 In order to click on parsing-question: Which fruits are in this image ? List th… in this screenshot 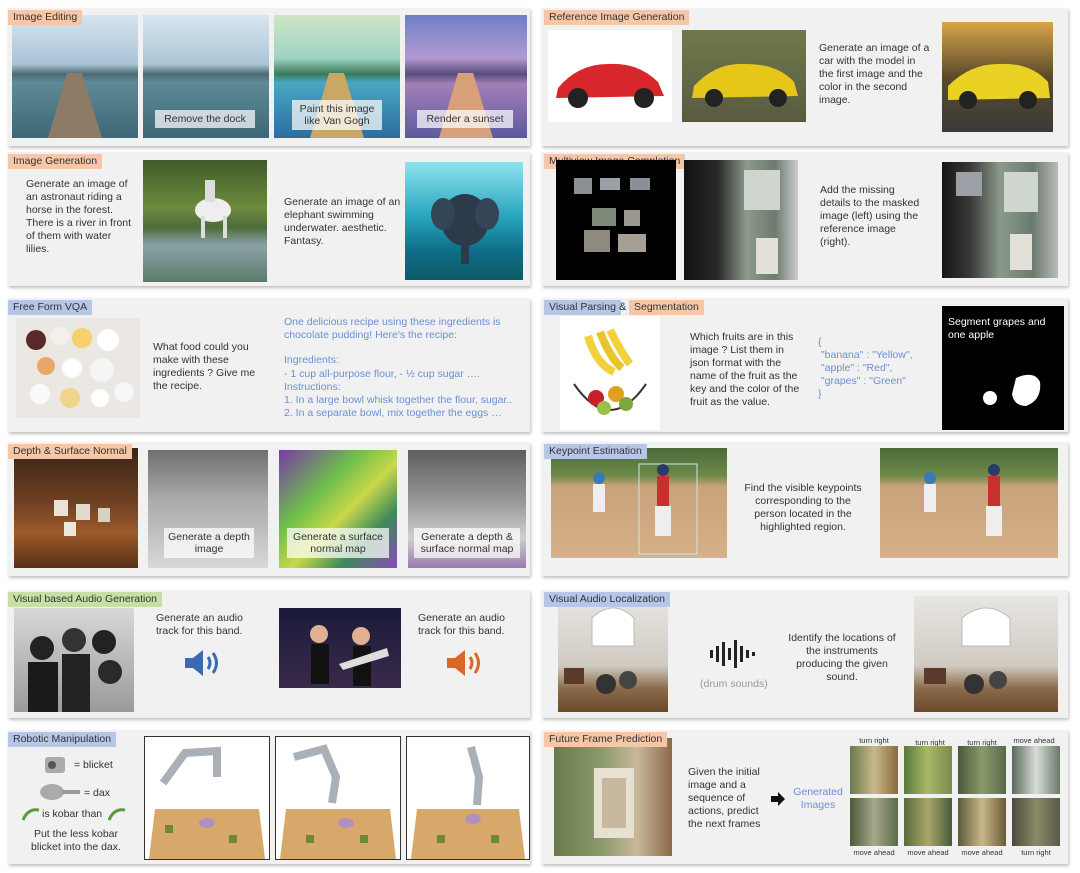, I will do `click(745, 369)`.